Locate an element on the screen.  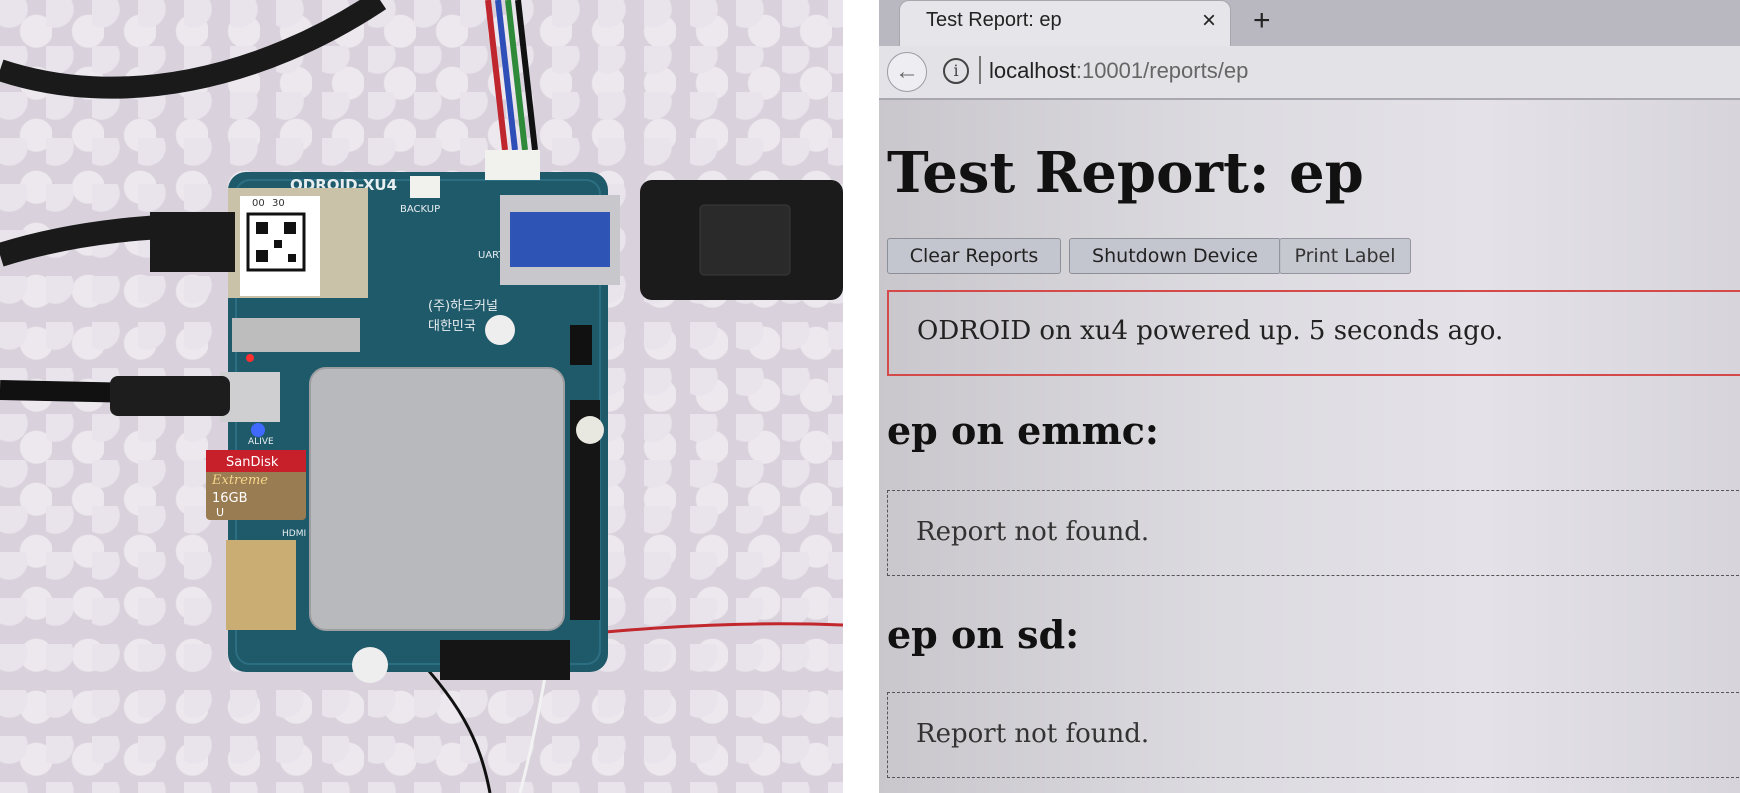
page-title: Test Report: ep is located at coordinates (1125, 173).